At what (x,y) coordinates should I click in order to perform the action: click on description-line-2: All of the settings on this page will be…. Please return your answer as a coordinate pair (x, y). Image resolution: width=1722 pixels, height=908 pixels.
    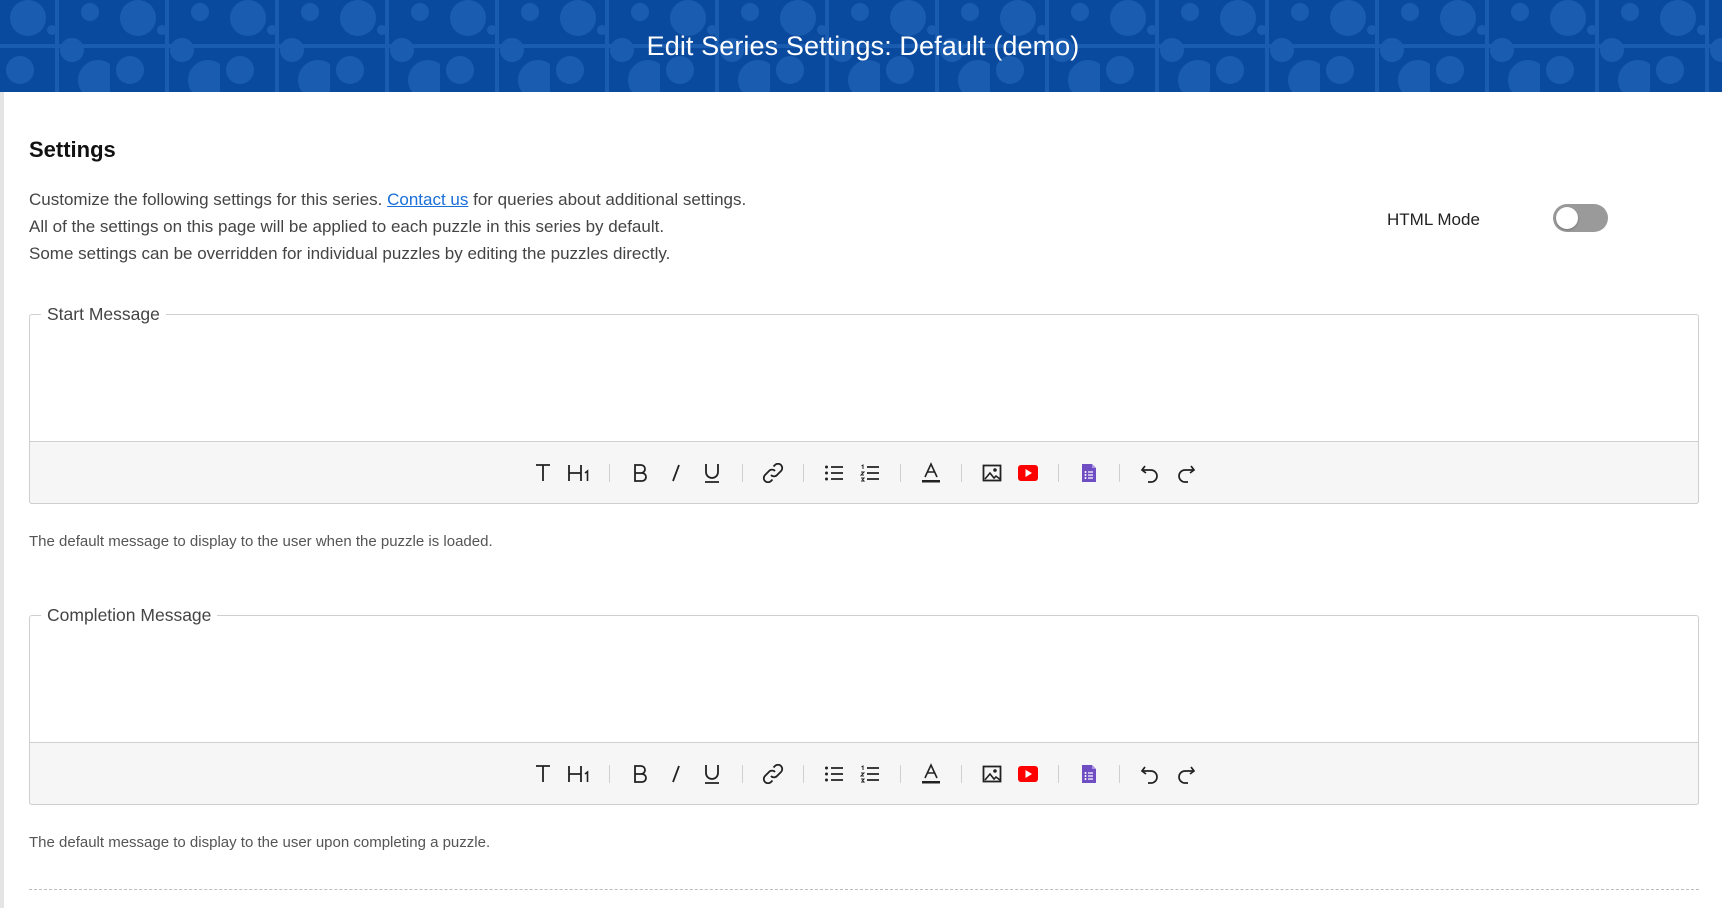
    Looking at the image, I should click on (347, 226).